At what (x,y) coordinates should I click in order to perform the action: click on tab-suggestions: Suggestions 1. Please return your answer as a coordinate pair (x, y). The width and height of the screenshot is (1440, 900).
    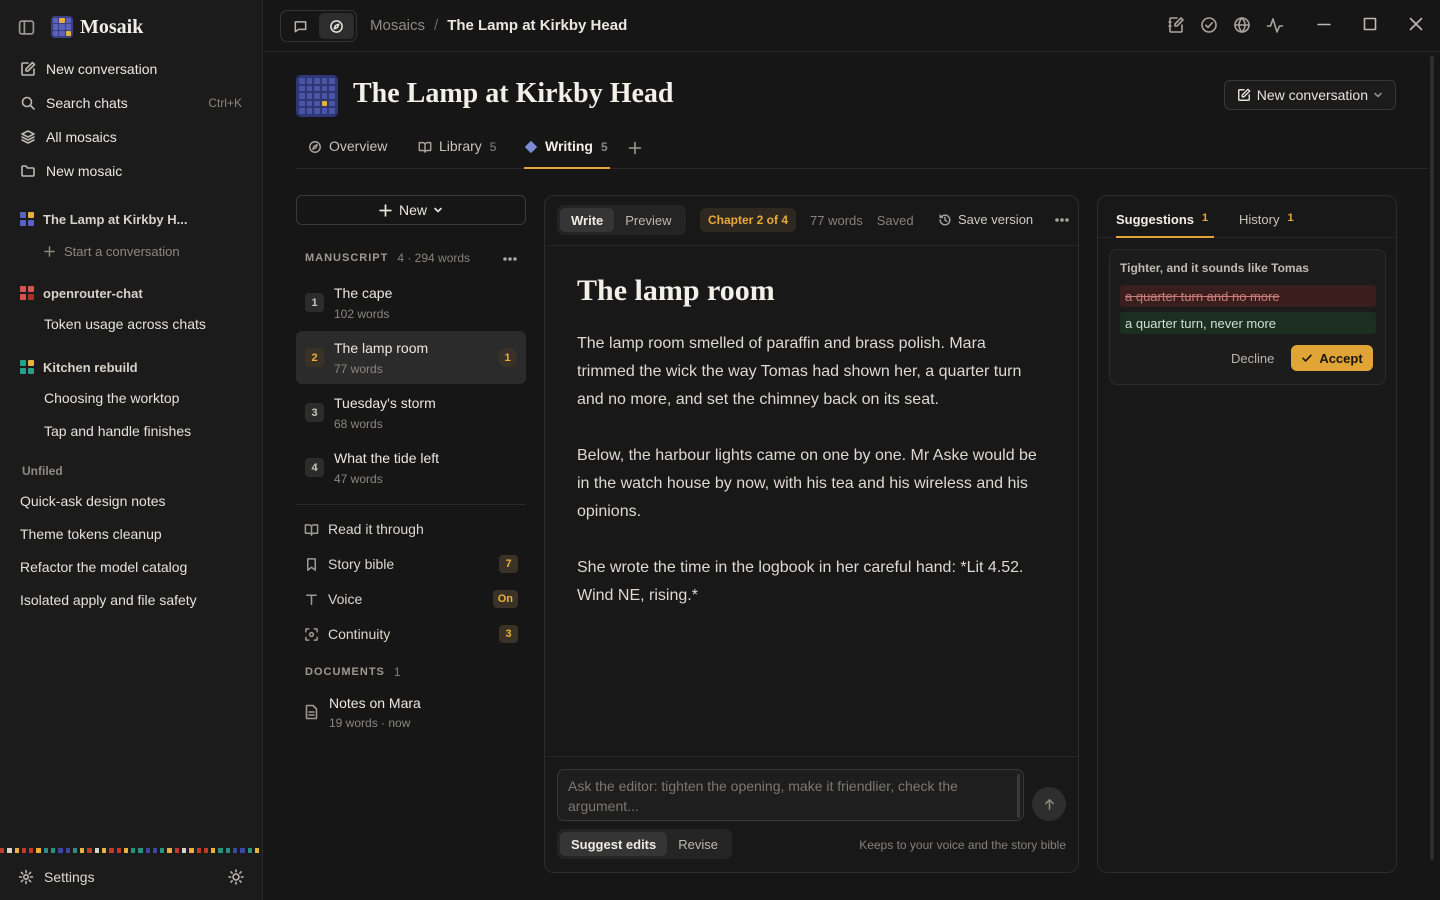
    Looking at the image, I should click on (1165, 225).